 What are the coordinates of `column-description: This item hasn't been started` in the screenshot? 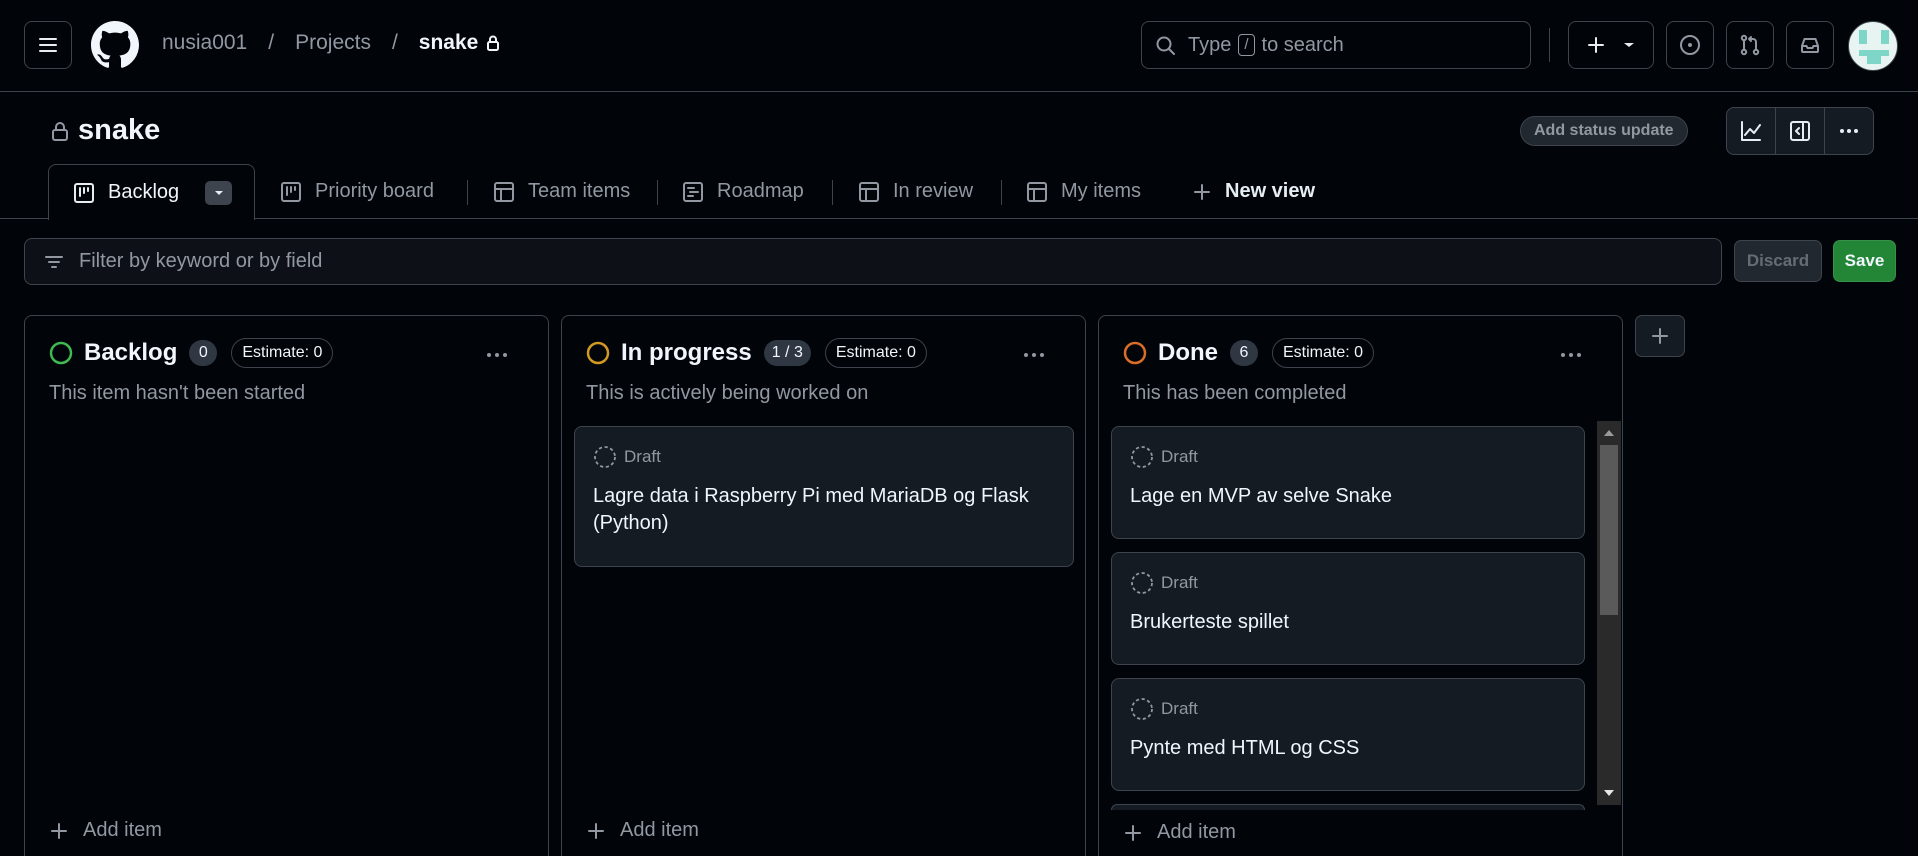 It's located at (177, 393).